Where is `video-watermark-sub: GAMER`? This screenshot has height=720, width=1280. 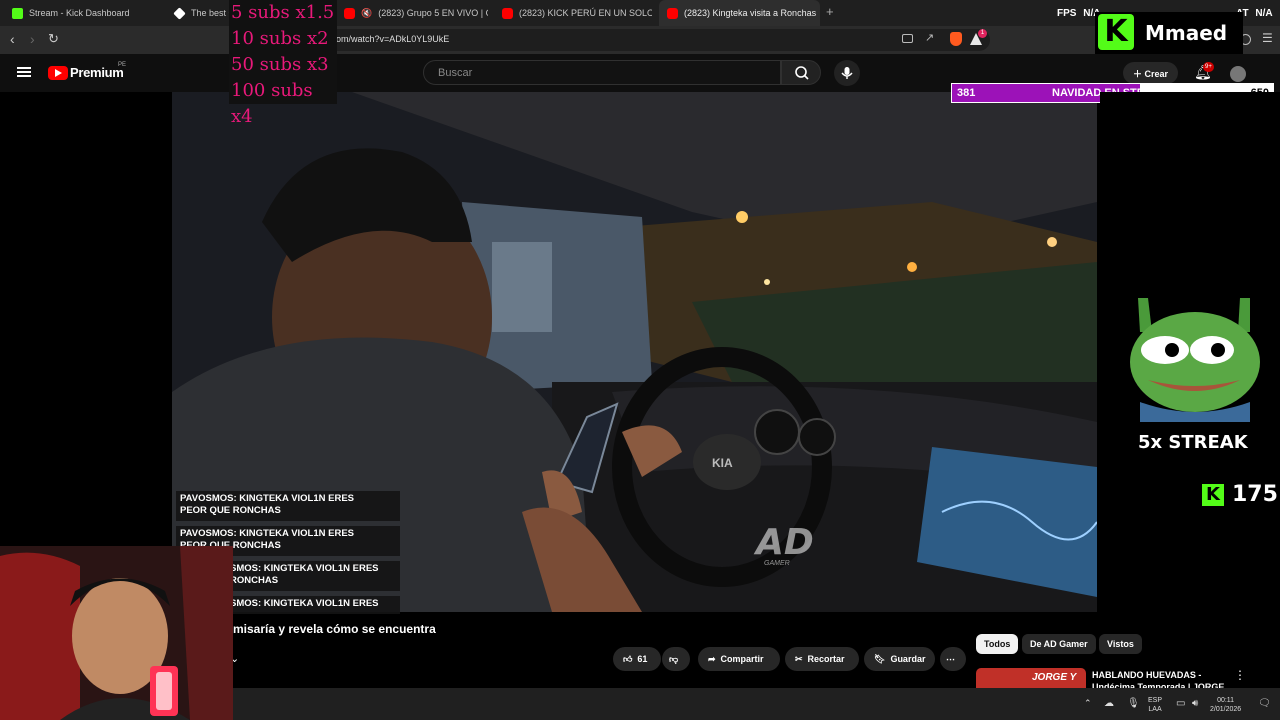
video-watermark-sub: GAMER is located at coordinates (777, 563).